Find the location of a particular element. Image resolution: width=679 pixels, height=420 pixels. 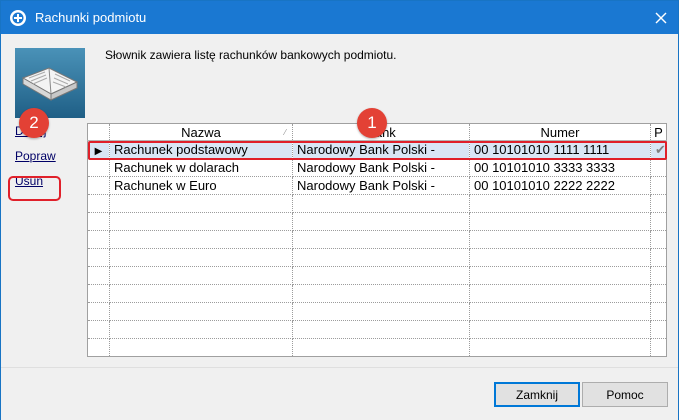

cell-nazwa: Rachunek w Euro is located at coordinates (201, 185).